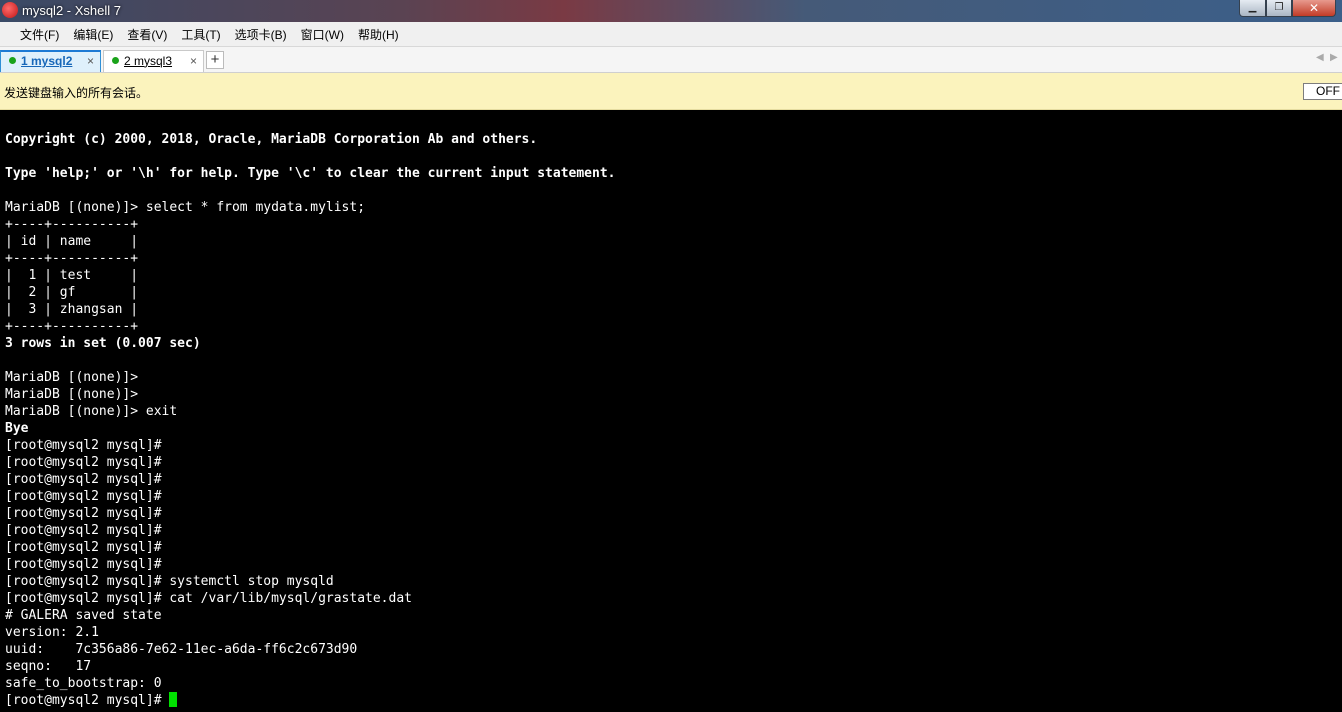 The width and height of the screenshot is (1342, 712). Describe the element at coordinates (83, 615) in the screenshot. I see `terminal-line: # GALERA saved state` at that location.